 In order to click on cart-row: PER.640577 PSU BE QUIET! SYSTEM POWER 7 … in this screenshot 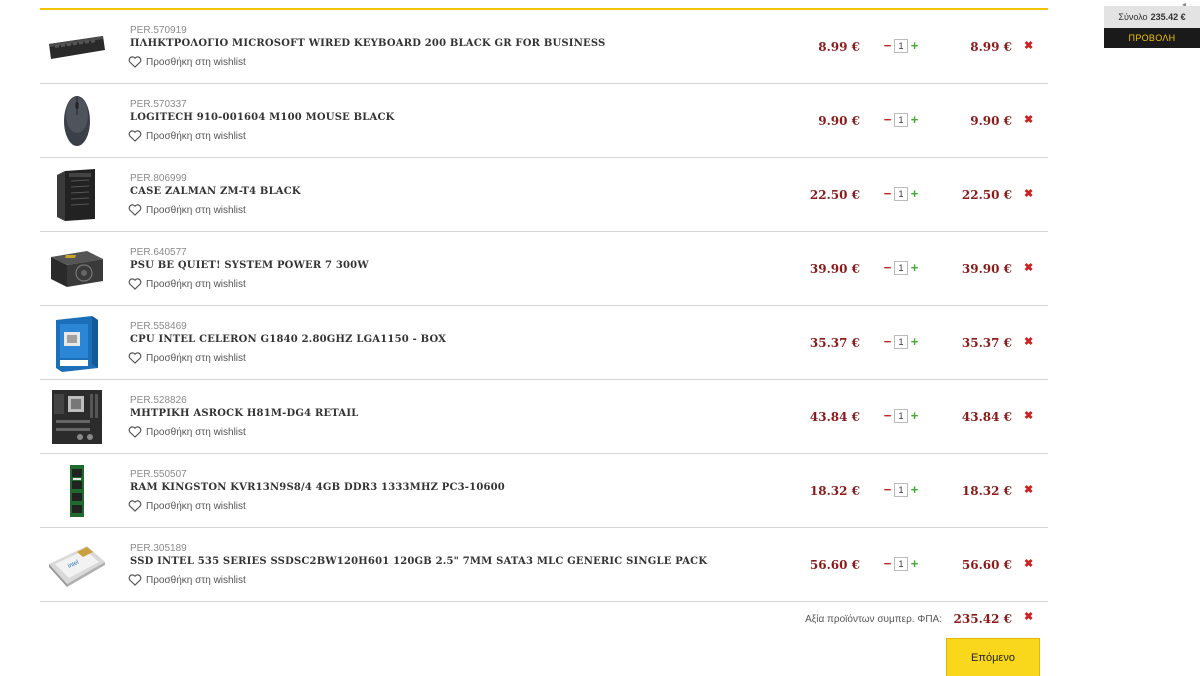, I will do `click(544, 269)`.